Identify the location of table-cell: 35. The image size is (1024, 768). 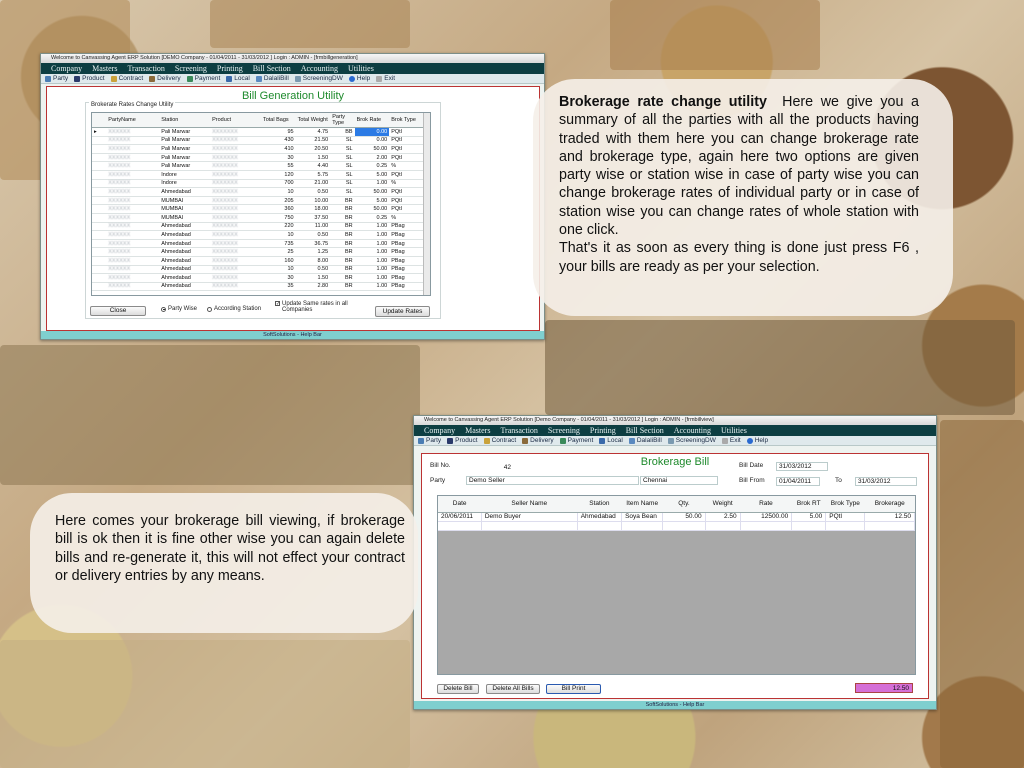
(278, 287).